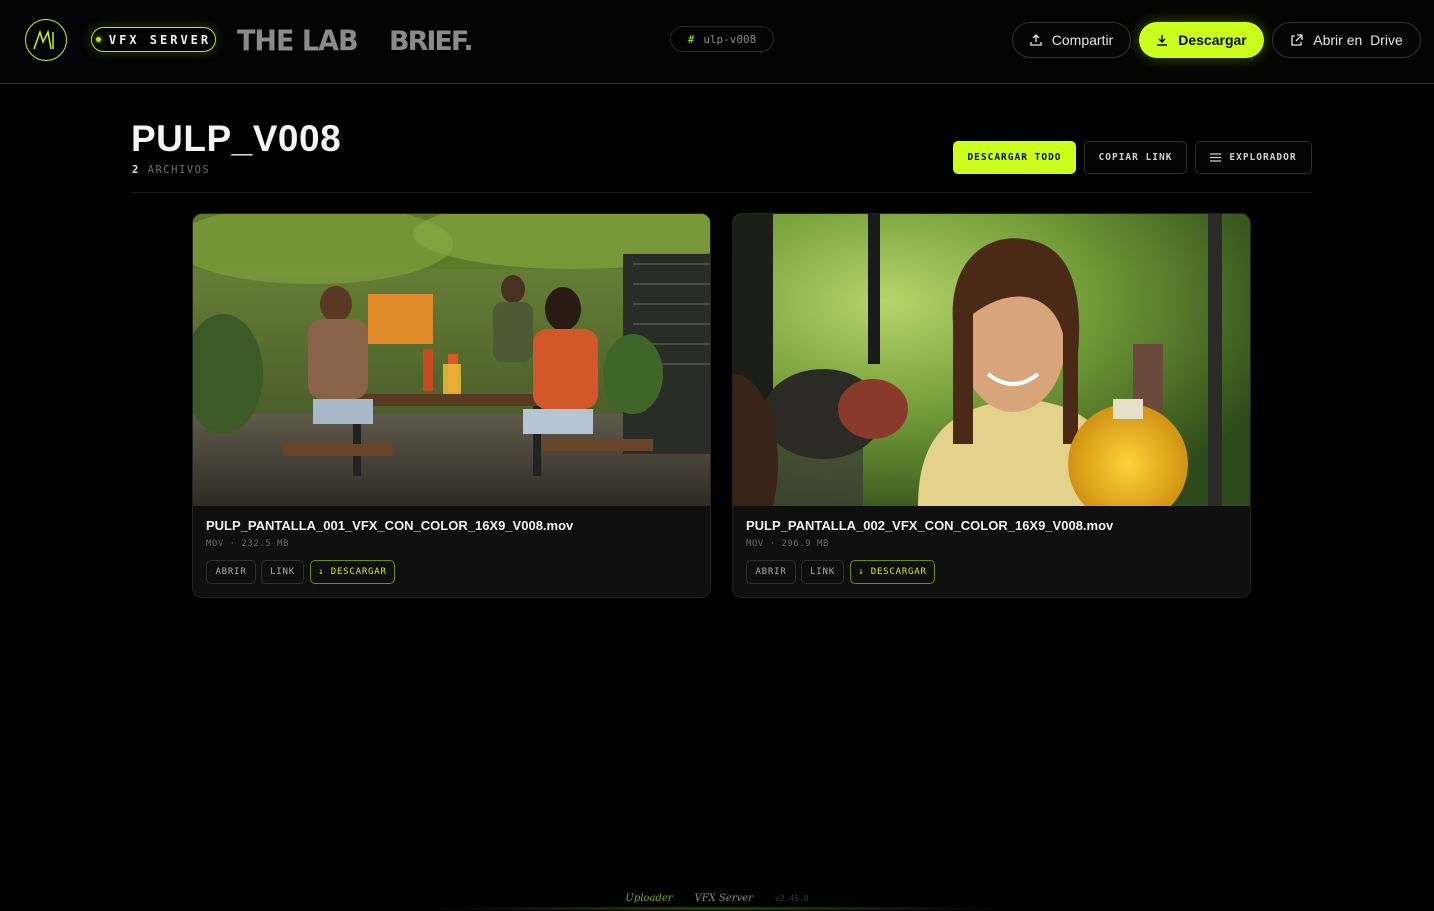 Image resolution: width=1434 pixels, height=911 pixels. Describe the element at coordinates (1263, 157) in the screenshot. I see `explorer-label: EXPLORADOR` at that location.